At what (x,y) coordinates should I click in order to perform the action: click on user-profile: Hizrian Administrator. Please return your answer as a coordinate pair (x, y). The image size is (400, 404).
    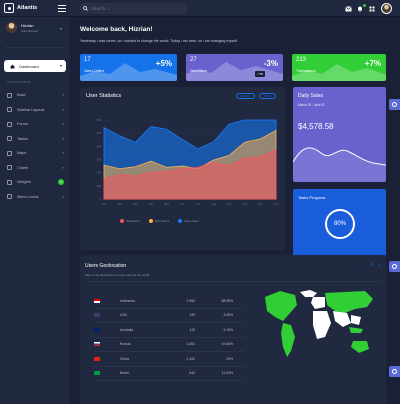
    Looking at the image, I should click on (22, 27).